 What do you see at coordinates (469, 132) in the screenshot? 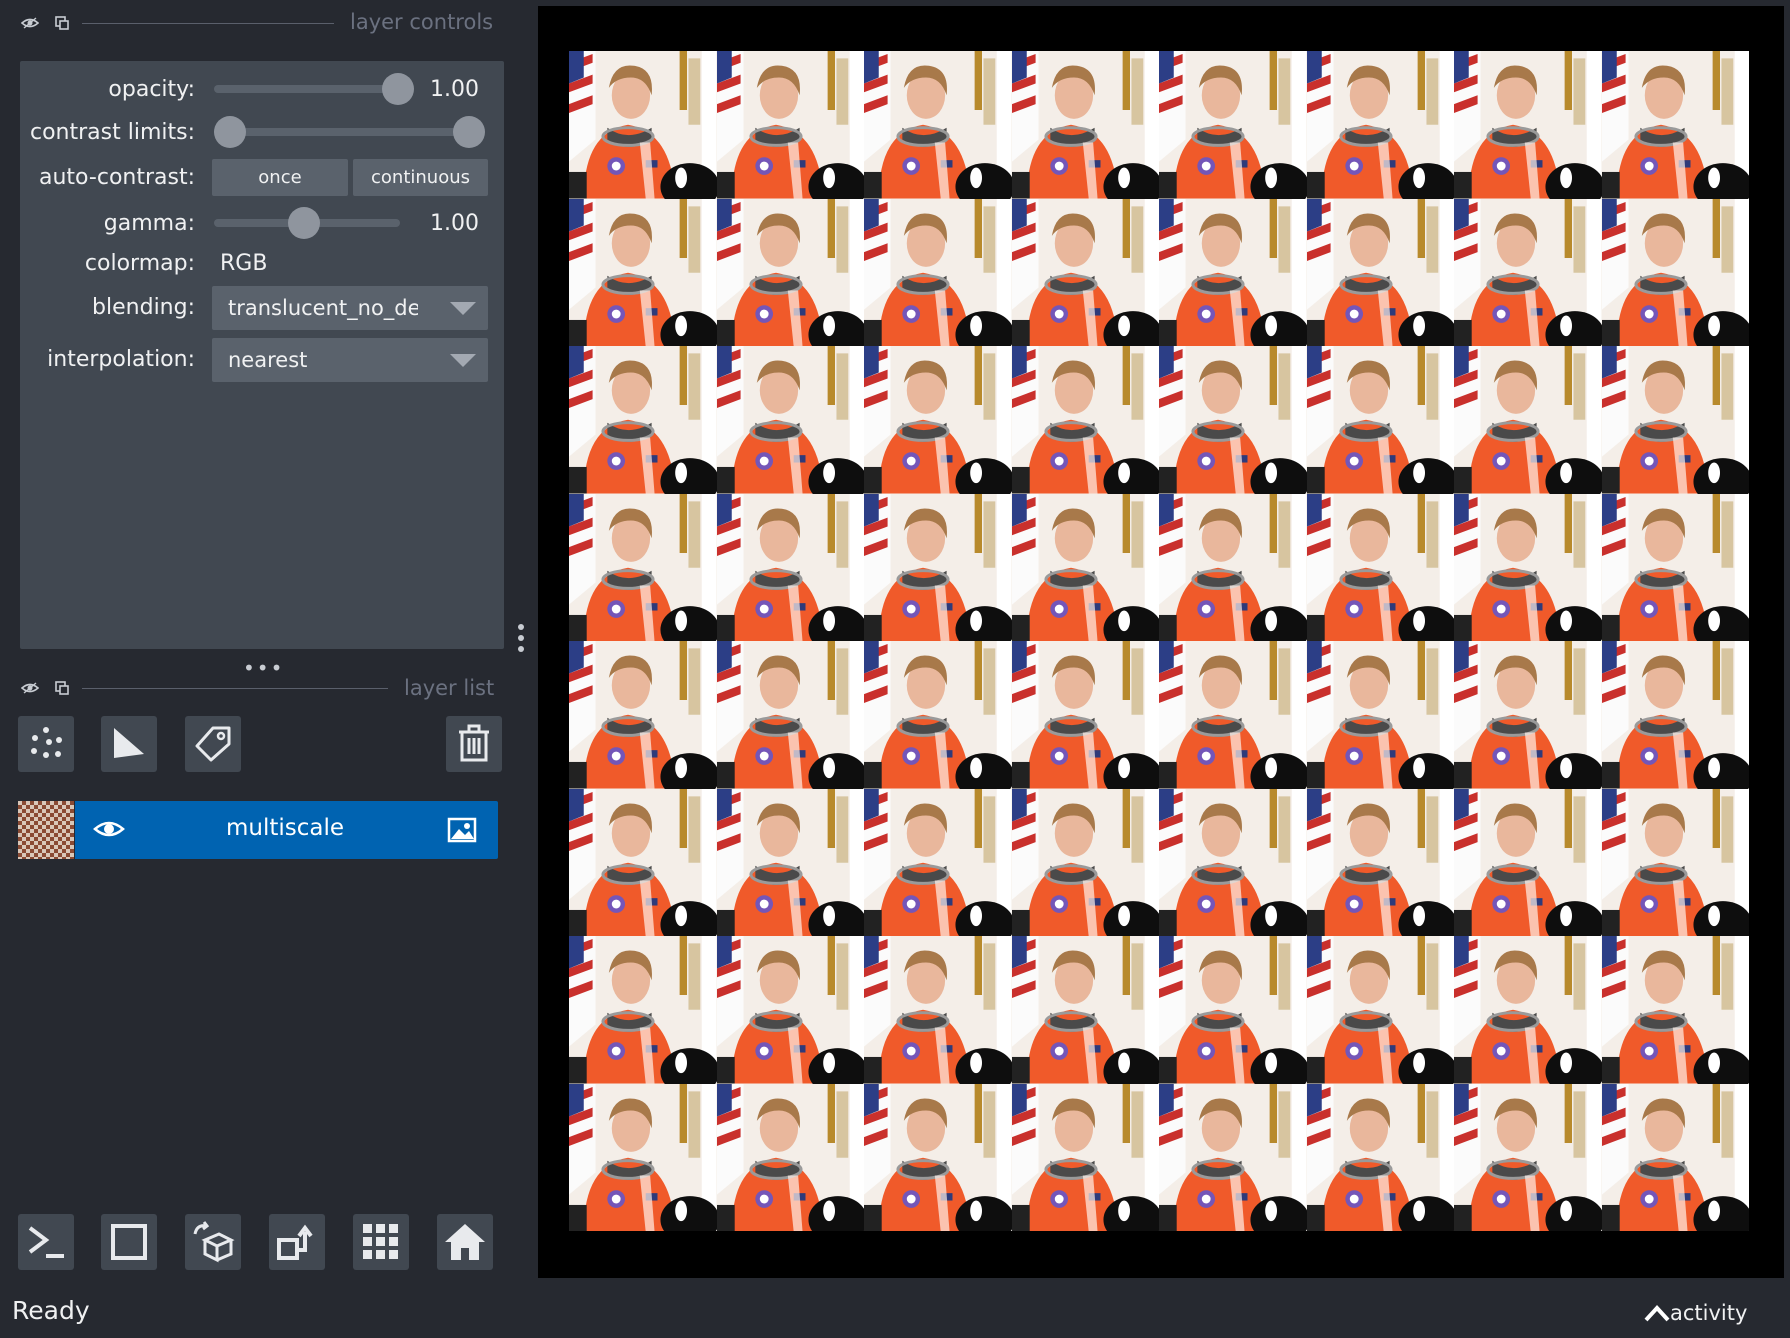
I see `contrast-max-handle` at bounding box center [469, 132].